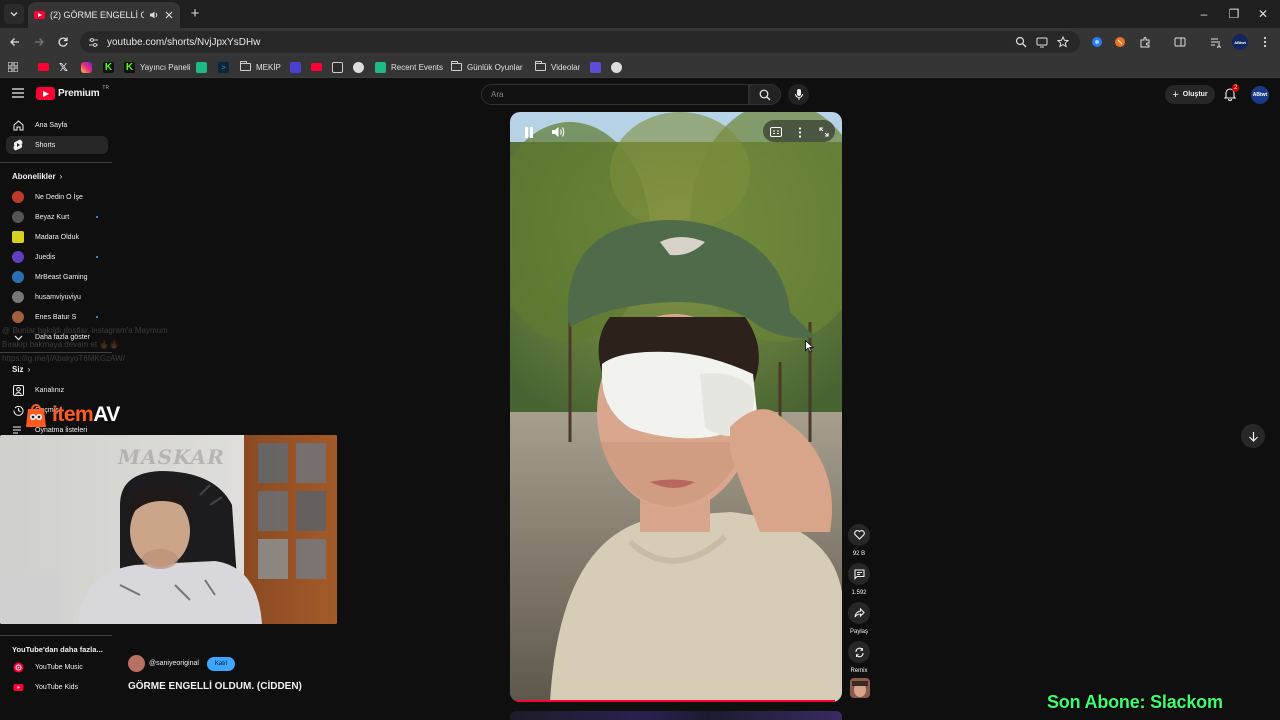 This screenshot has height=720, width=1280. Describe the element at coordinates (824, 132) in the screenshot. I see `fullscreen-button` at that location.